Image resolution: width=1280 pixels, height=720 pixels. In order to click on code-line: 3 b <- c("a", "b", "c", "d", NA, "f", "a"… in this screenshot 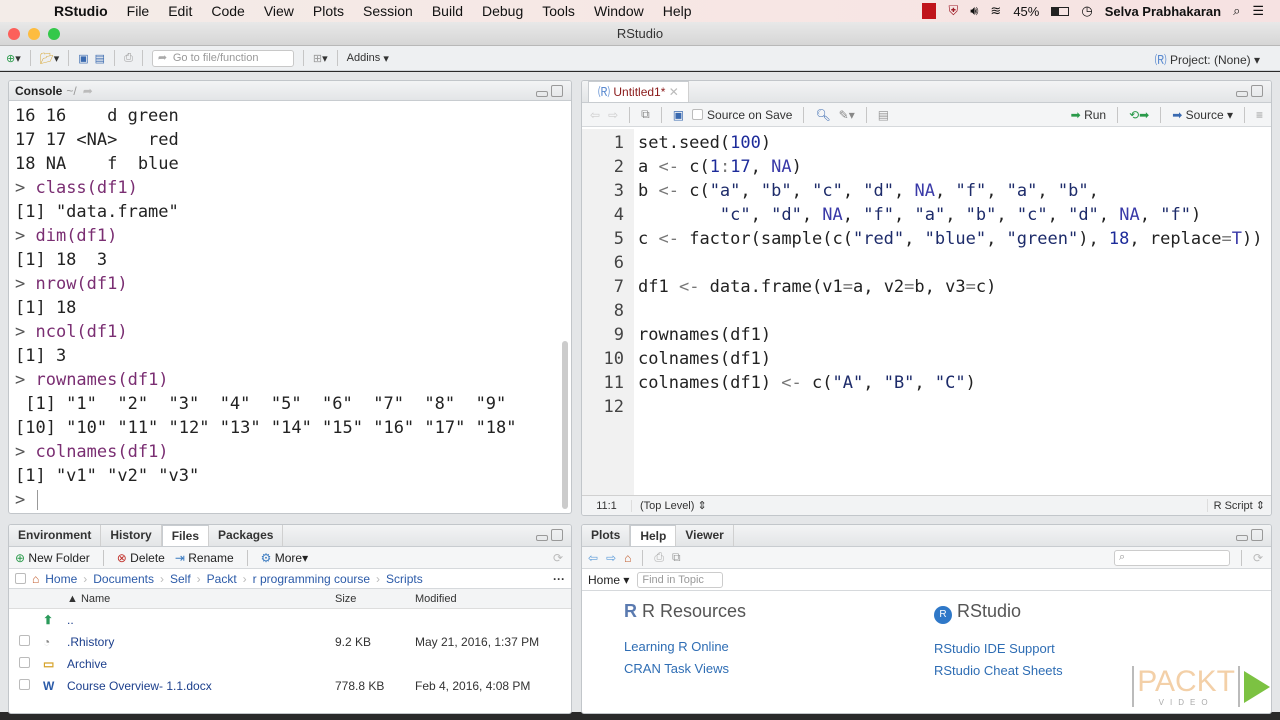, I will do `click(926, 191)`.